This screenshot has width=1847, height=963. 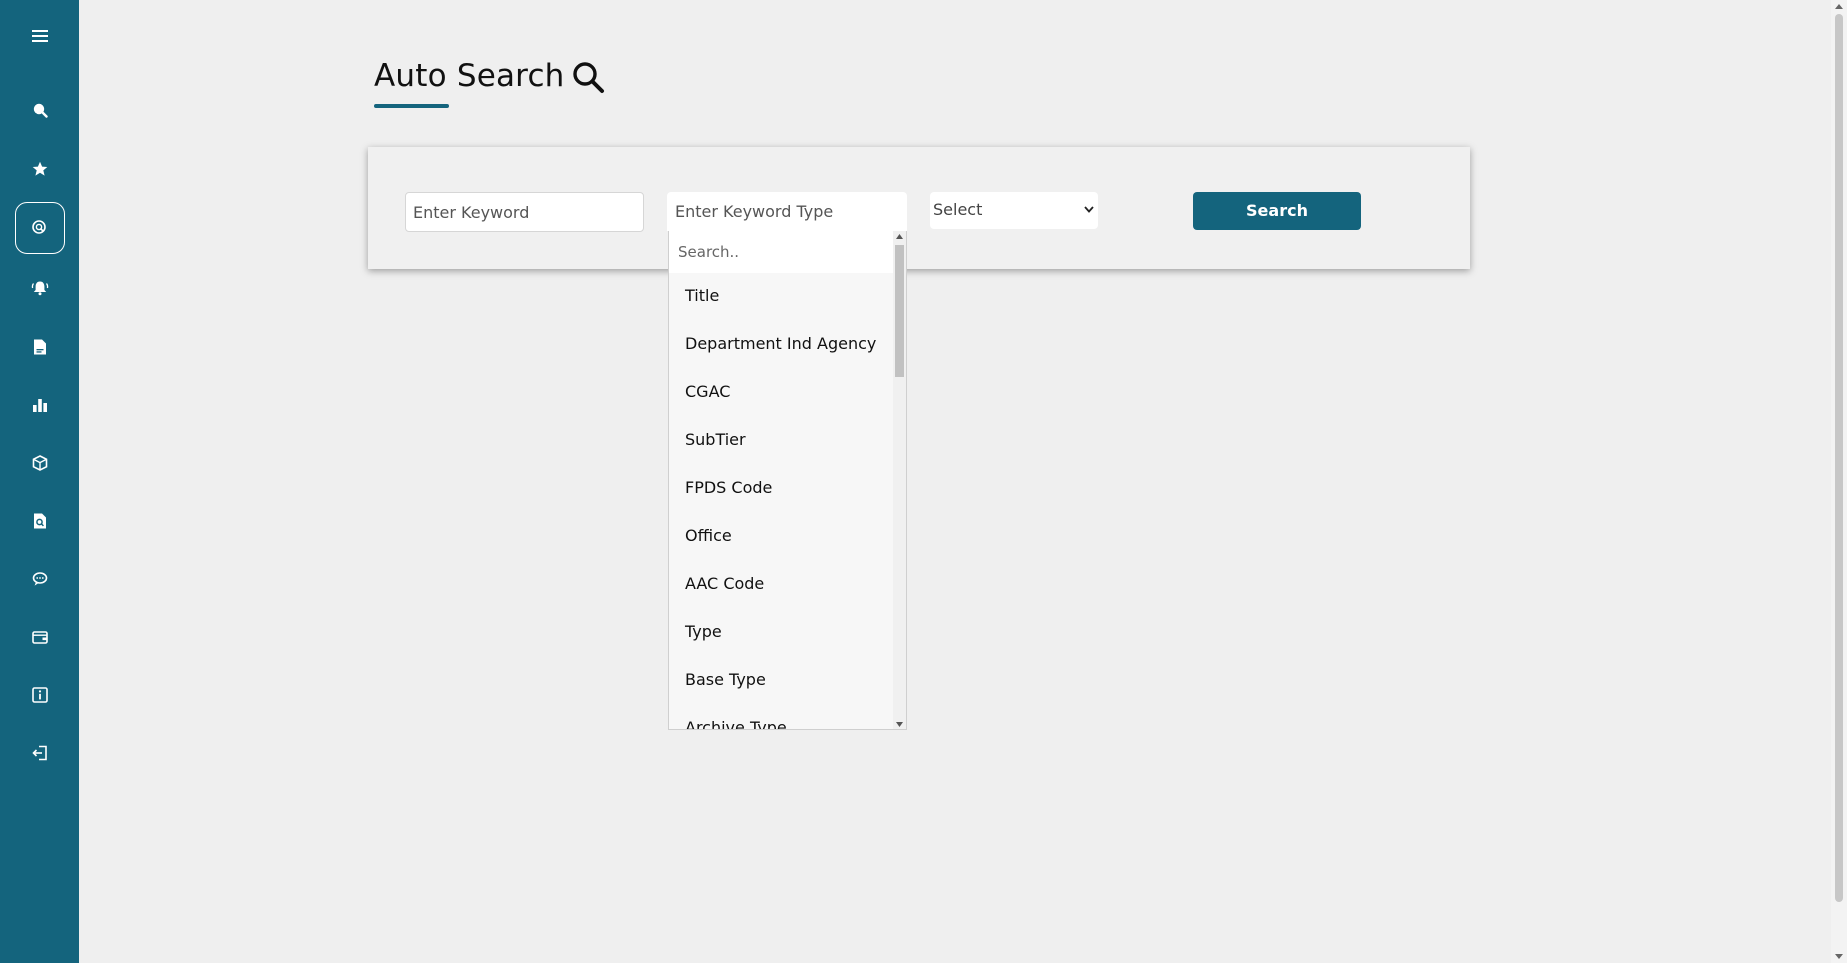 I want to click on dropdown-option: FPDS Code, so click(x=781, y=489).